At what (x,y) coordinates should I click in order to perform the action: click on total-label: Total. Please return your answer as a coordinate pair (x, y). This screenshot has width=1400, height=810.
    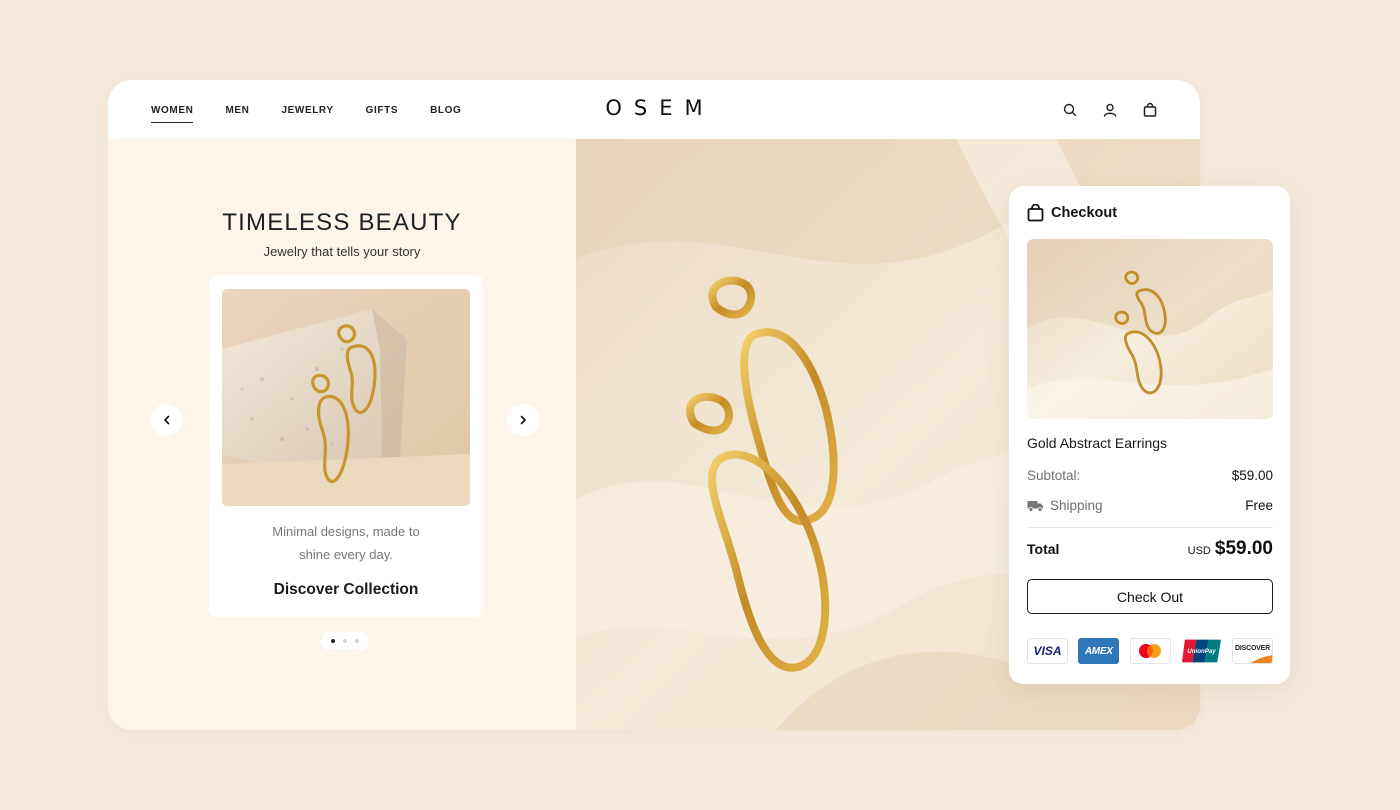
    Looking at the image, I should click on (1043, 549).